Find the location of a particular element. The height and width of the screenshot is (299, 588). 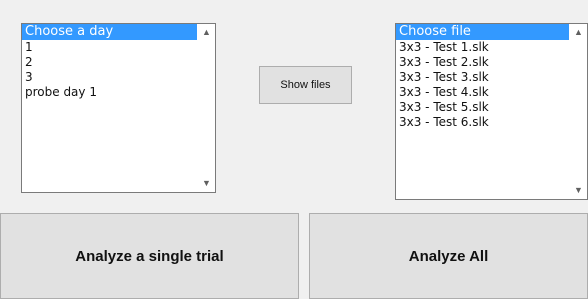

file-list-item: 3x3 - Test 5.slk is located at coordinates (482, 107).